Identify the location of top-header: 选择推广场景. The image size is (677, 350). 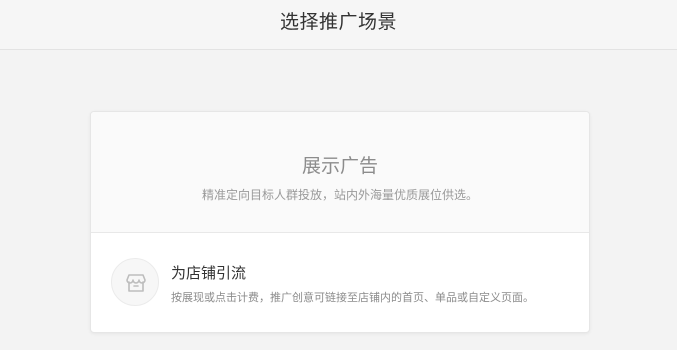
(338, 25).